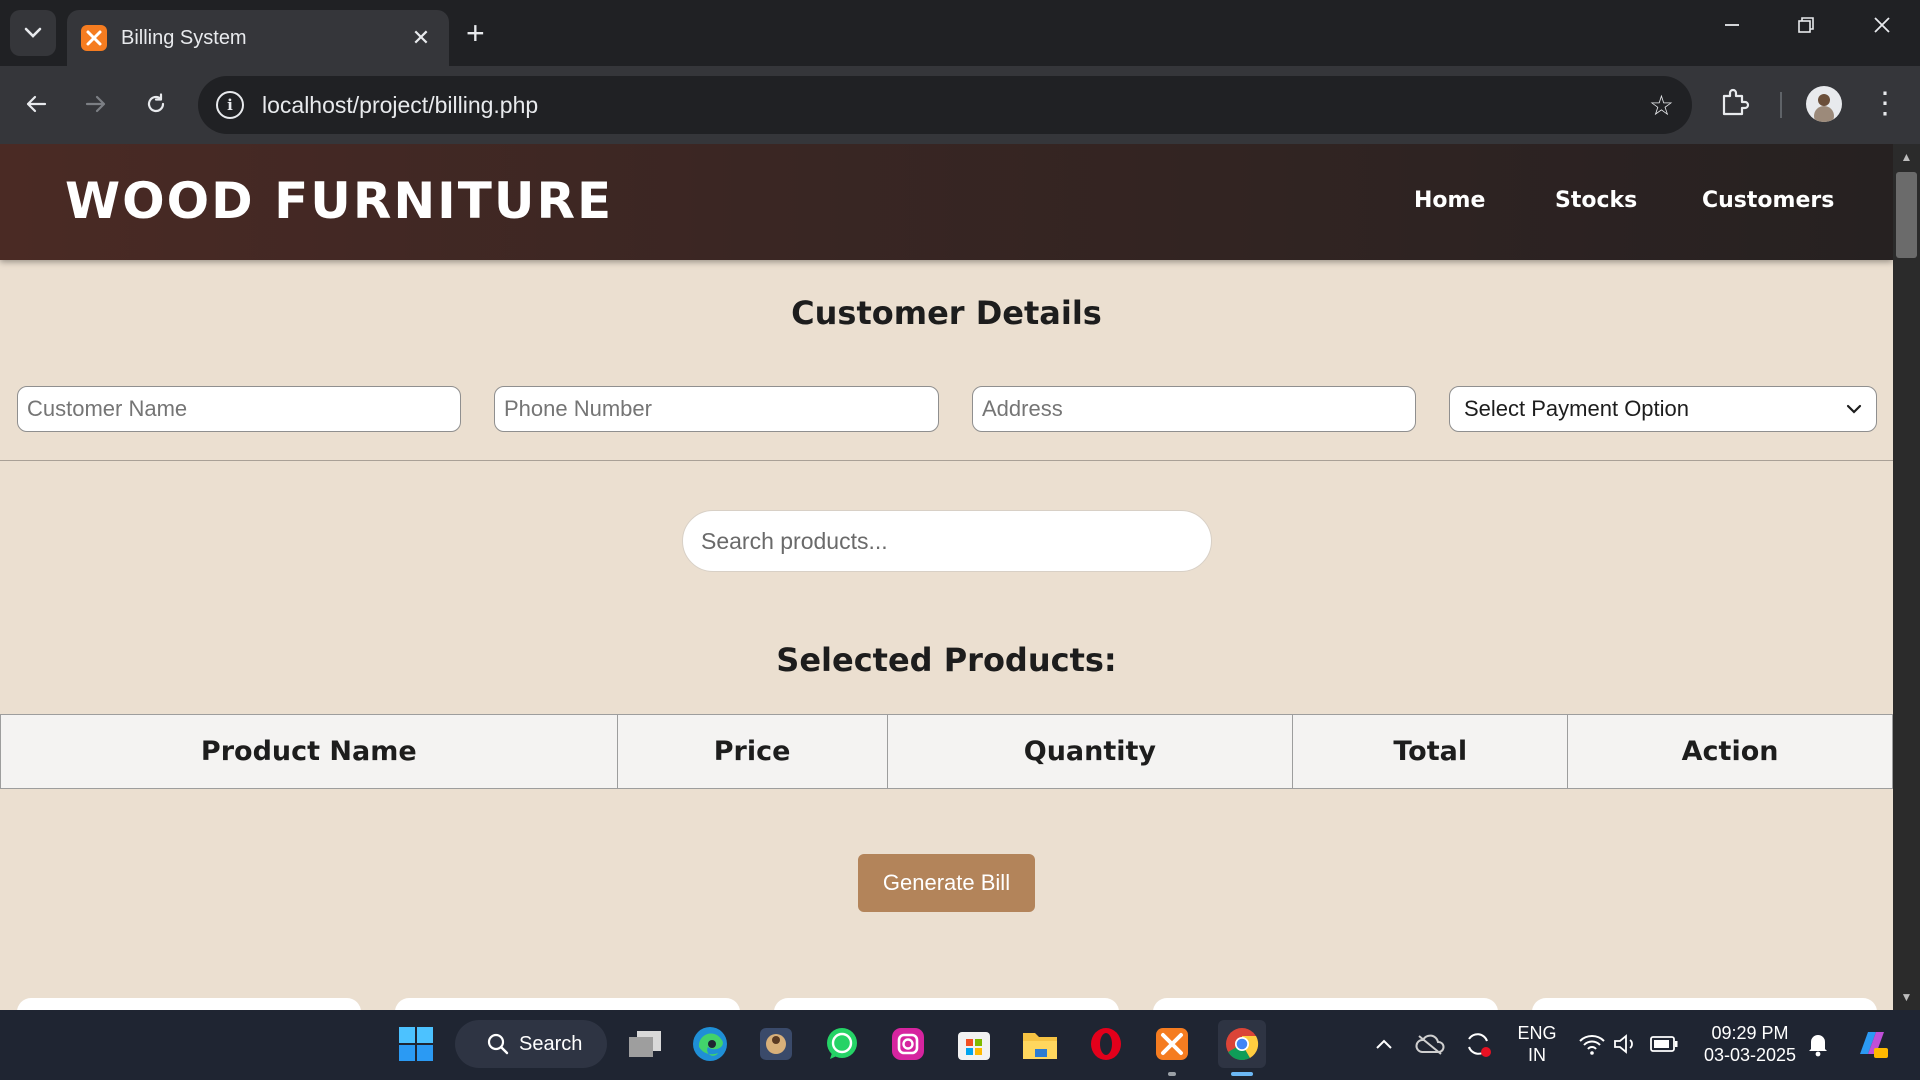  I want to click on windows-start-icon, so click(416, 1044).